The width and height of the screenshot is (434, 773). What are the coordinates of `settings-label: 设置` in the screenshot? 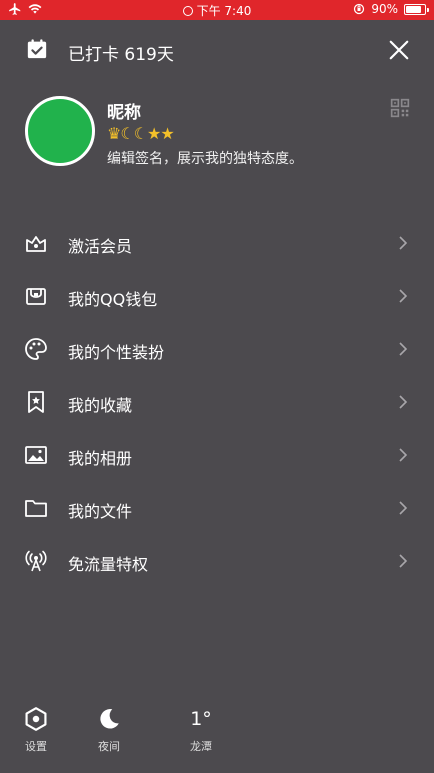 It's located at (36, 746).